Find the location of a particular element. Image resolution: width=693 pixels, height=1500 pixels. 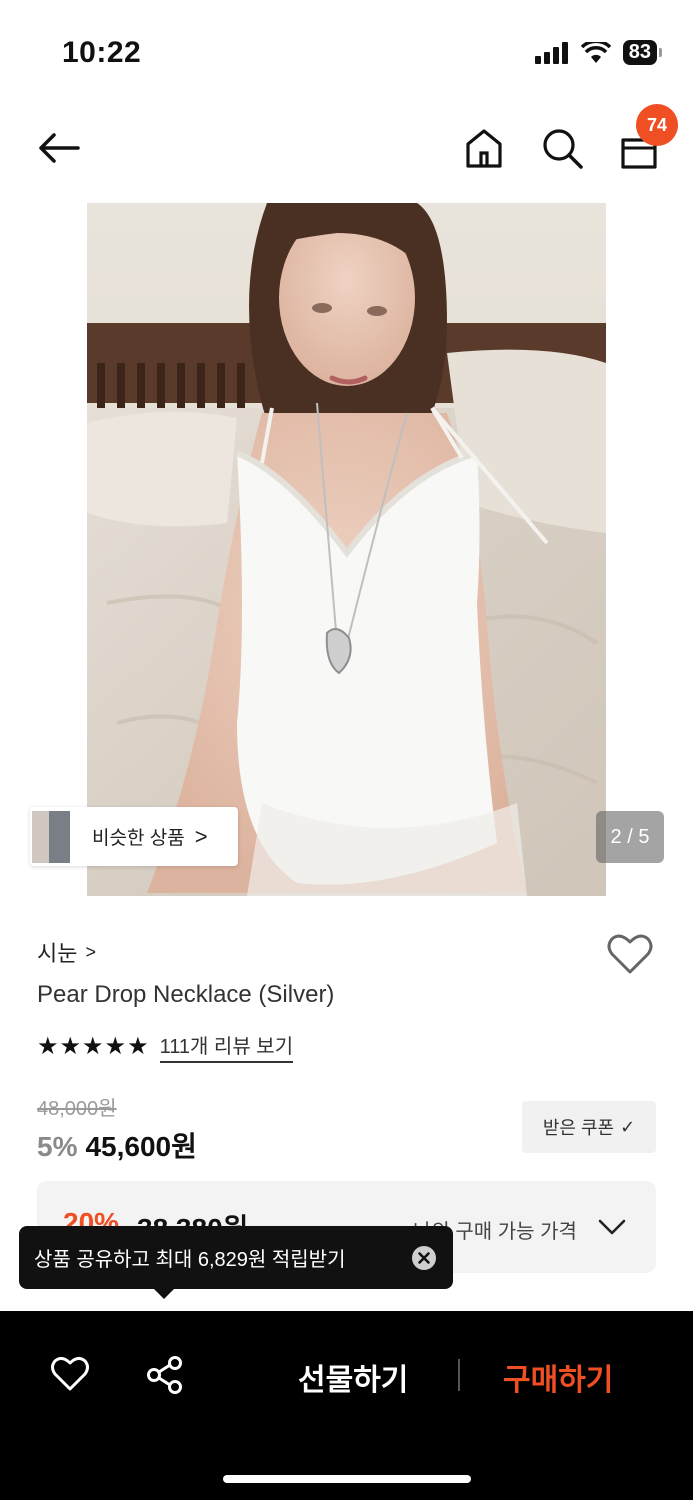

brand-link: 시눈 > is located at coordinates (66, 952).